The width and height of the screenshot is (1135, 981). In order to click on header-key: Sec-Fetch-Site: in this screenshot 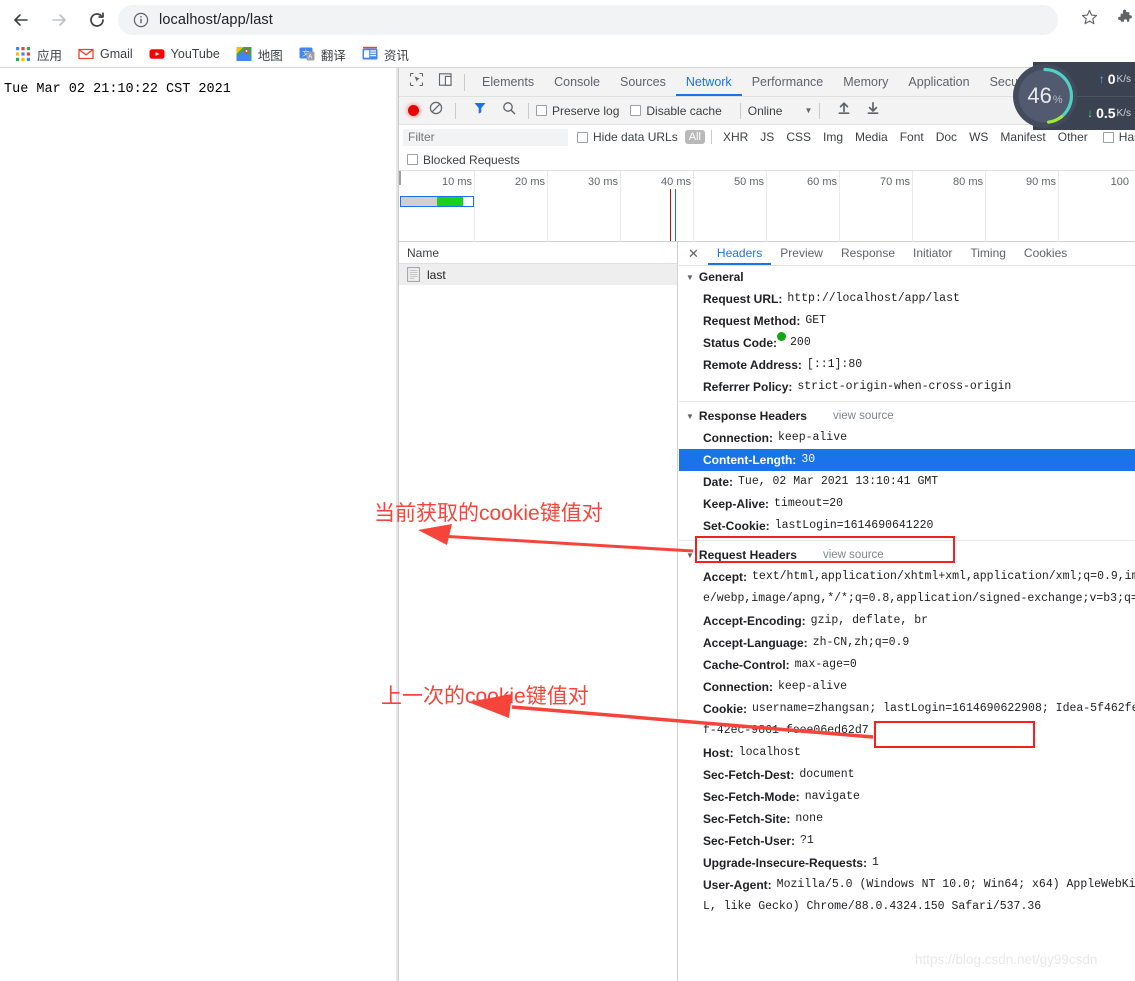, I will do `click(747, 819)`.